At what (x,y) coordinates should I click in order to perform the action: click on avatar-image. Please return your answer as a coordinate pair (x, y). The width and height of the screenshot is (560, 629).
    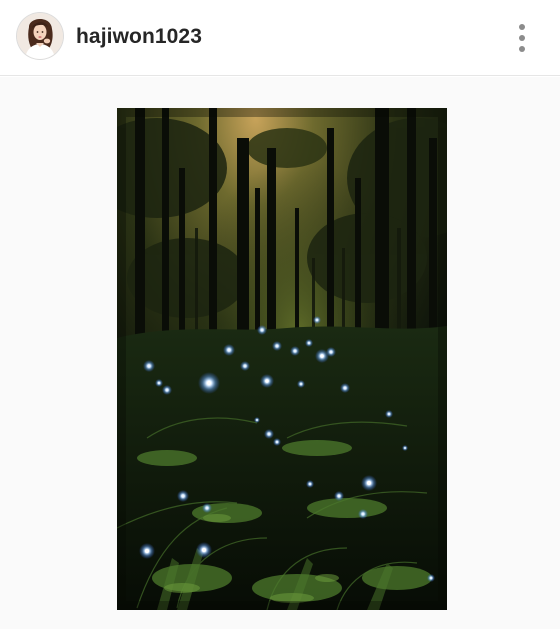
    Looking at the image, I should click on (40, 36).